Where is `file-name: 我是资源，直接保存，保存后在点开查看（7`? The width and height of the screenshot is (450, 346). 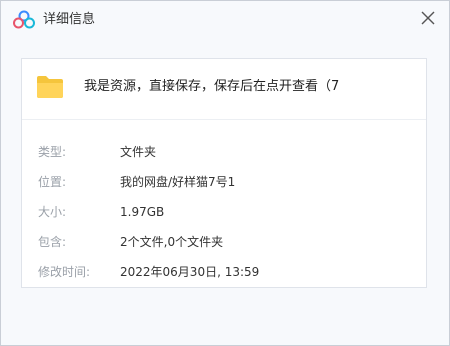
file-name: 我是资源，直接保存，保存后在点开查看（7 is located at coordinates (212, 86).